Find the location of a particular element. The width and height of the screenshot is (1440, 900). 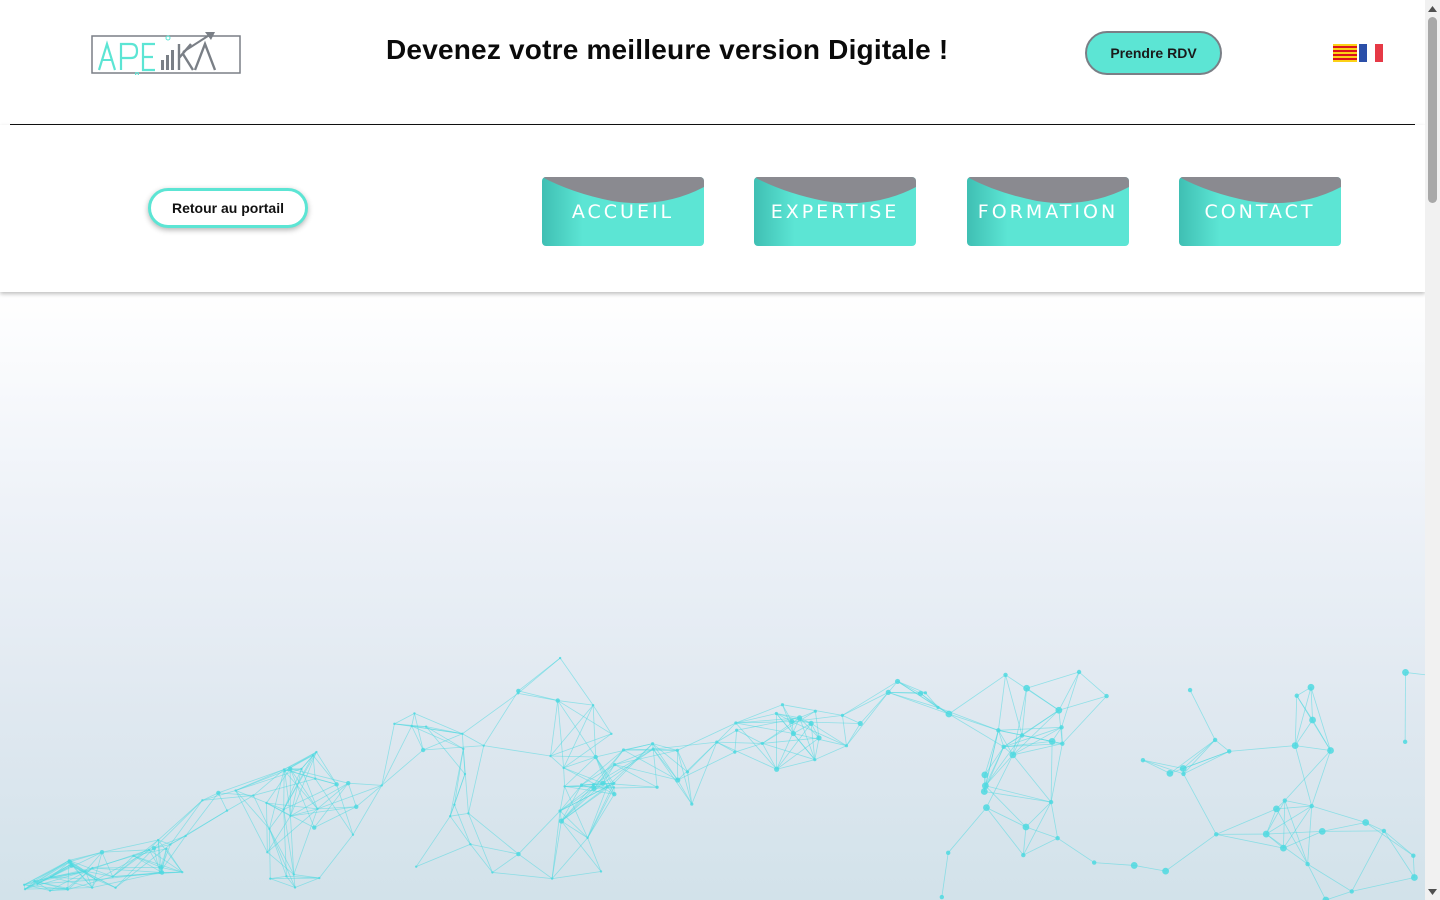

nav-expertise: EXPERTISE is located at coordinates (835, 211).